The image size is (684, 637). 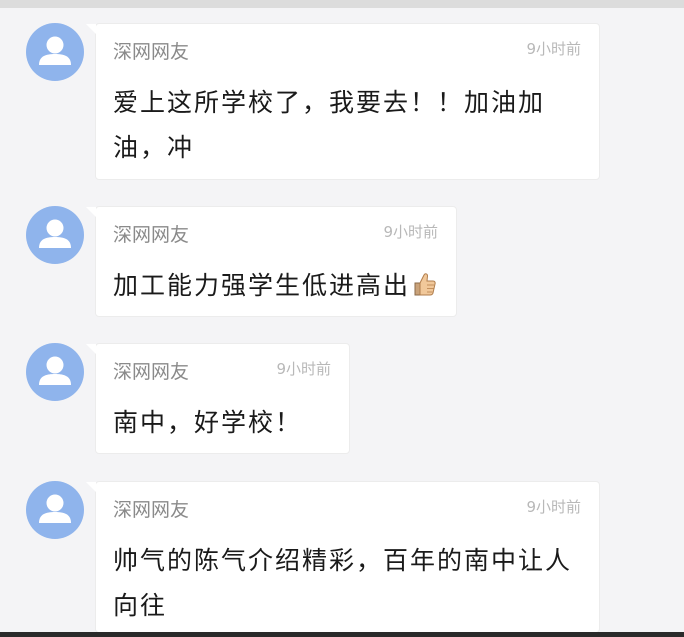 What do you see at coordinates (424, 288) in the screenshot?
I see `thumbs-up-icon` at bounding box center [424, 288].